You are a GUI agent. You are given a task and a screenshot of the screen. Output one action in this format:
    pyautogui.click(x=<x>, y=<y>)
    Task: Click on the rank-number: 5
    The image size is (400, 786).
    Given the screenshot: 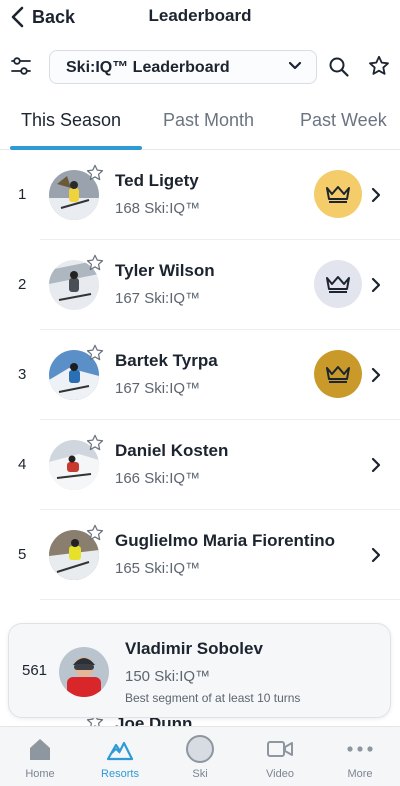 What is the action you would take?
    pyautogui.click(x=22, y=554)
    